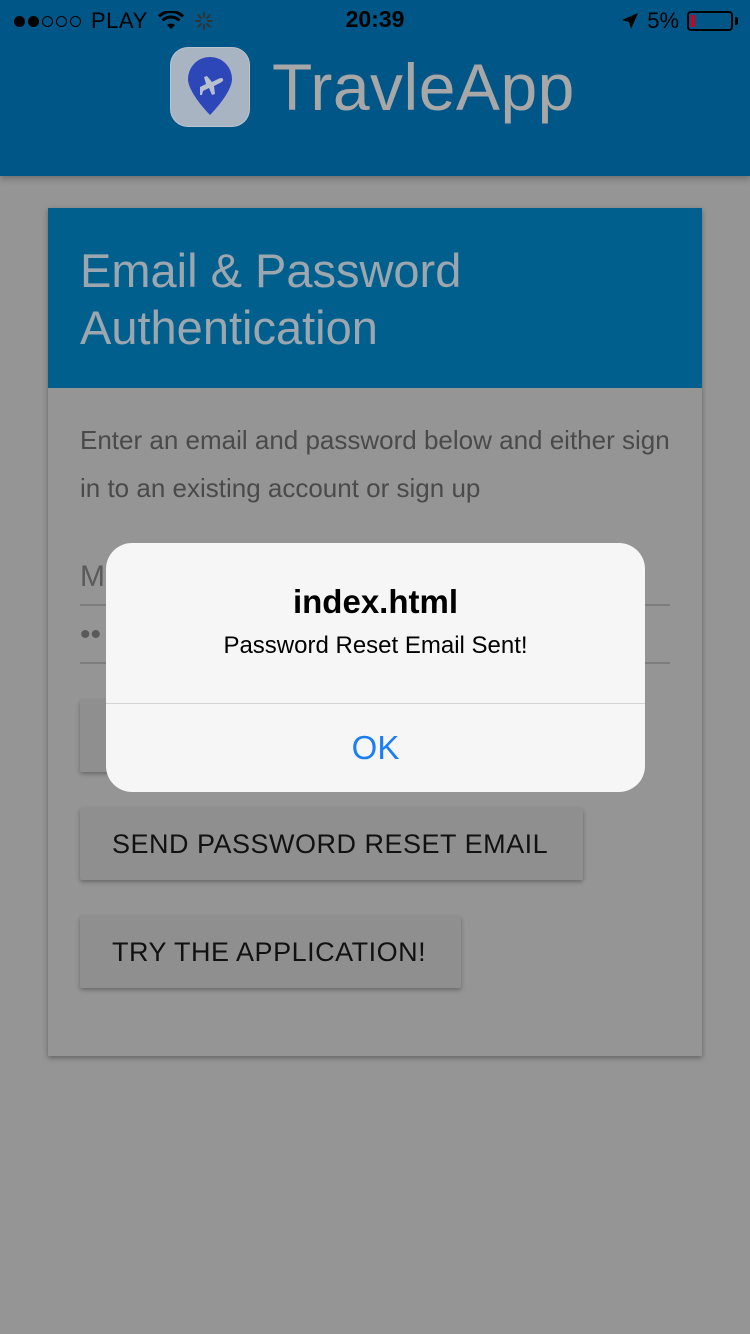 This screenshot has width=750, height=1334. Describe the element at coordinates (693, 21) in the screenshot. I see `battery-level` at that location.